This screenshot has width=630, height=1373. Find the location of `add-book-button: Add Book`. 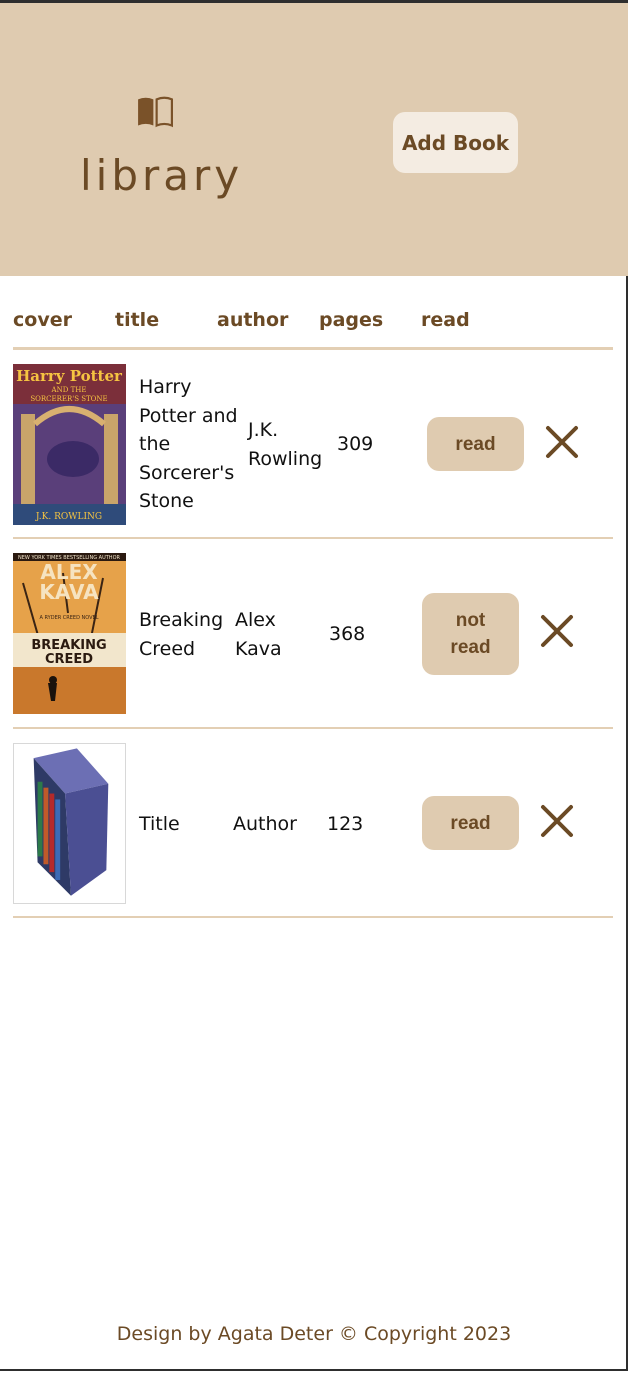

add-book-button: Add Book is located at coordinates (455, 142).